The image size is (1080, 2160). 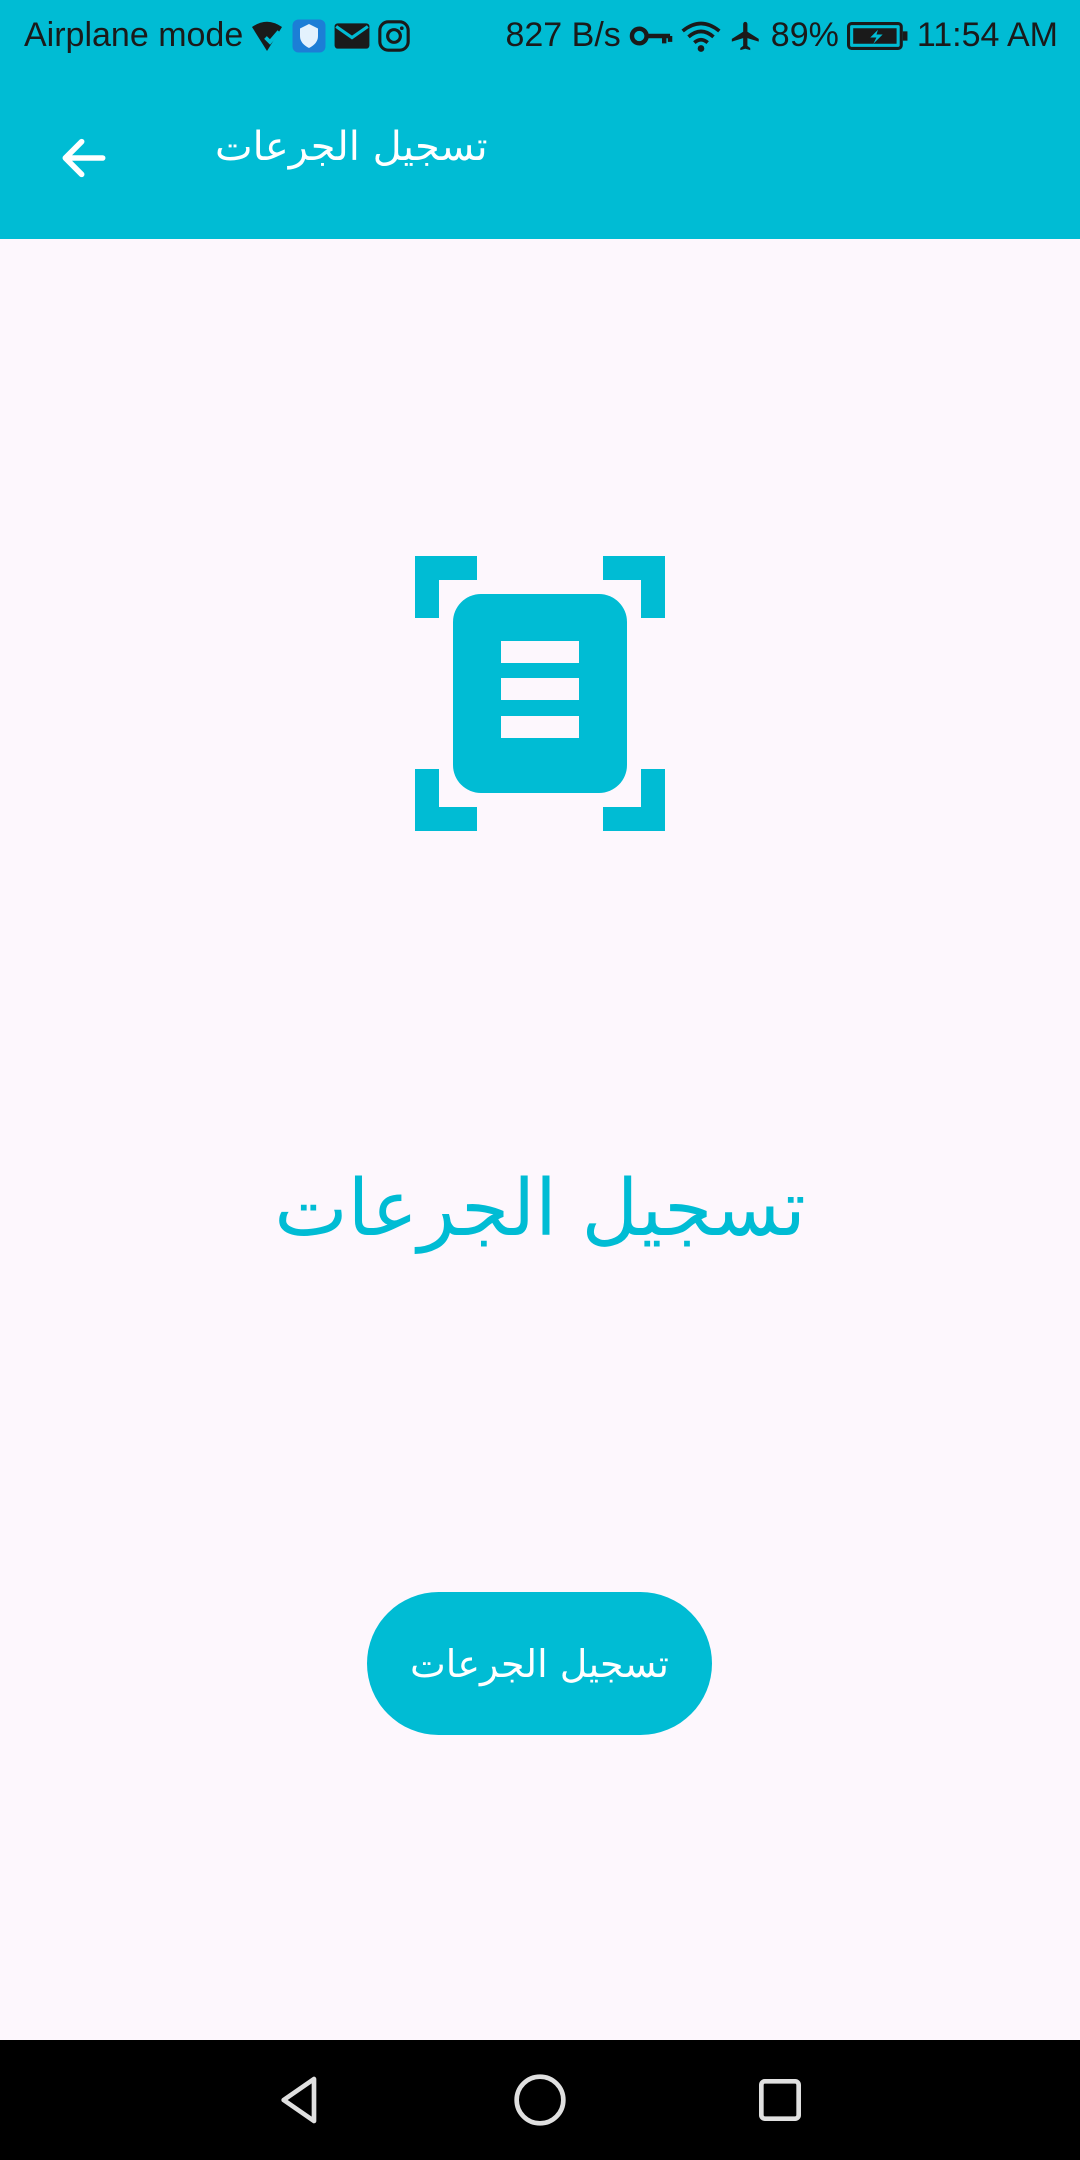 I want to click on system-nav-bar, so click(x=540, y=2100).